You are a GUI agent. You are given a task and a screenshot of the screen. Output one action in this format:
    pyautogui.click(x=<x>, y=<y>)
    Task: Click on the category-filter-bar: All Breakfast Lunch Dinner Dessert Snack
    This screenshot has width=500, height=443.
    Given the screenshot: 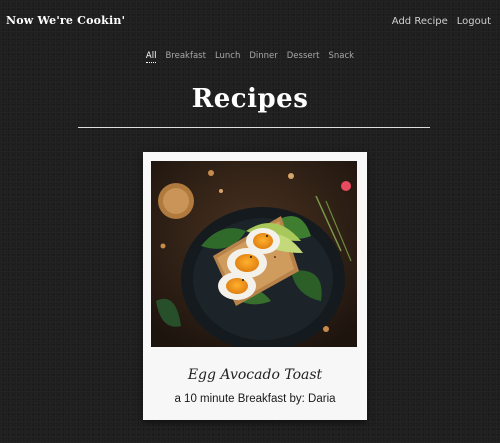 What is the action you would take?
    pyautogui.click(x=250, y=57)
    